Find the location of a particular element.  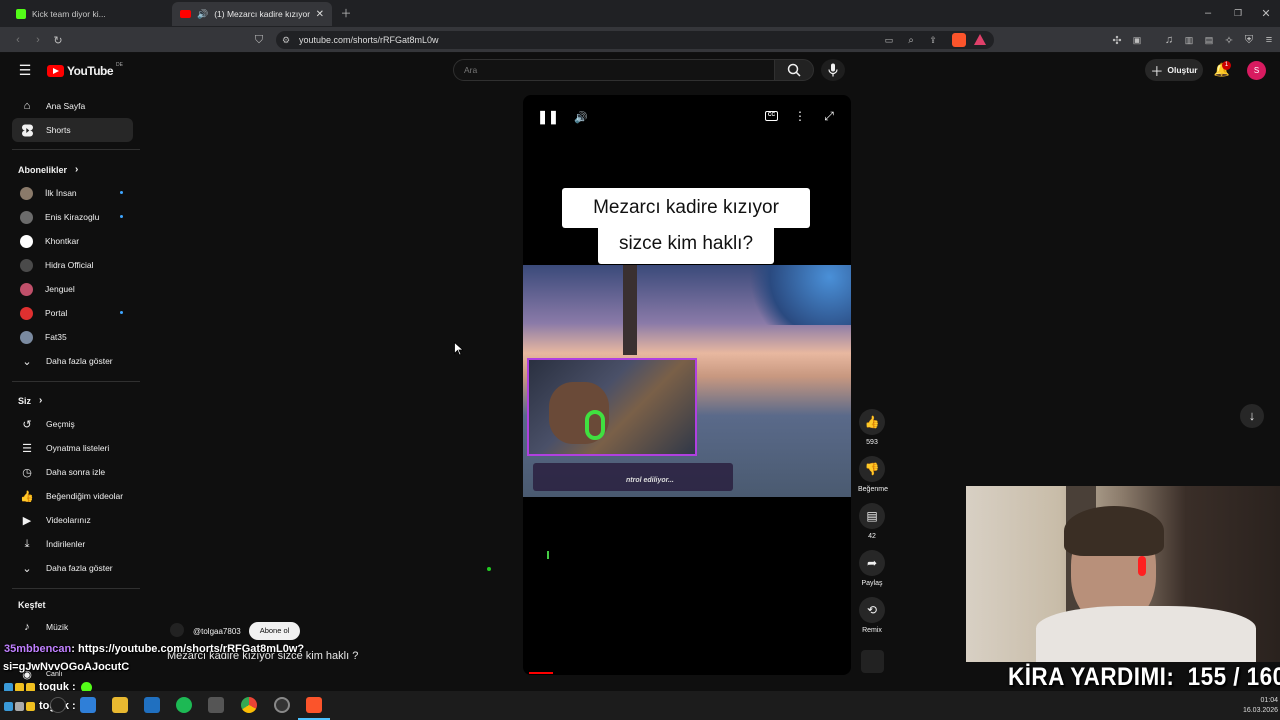

obs-icon is located at coordinates (282, 705).